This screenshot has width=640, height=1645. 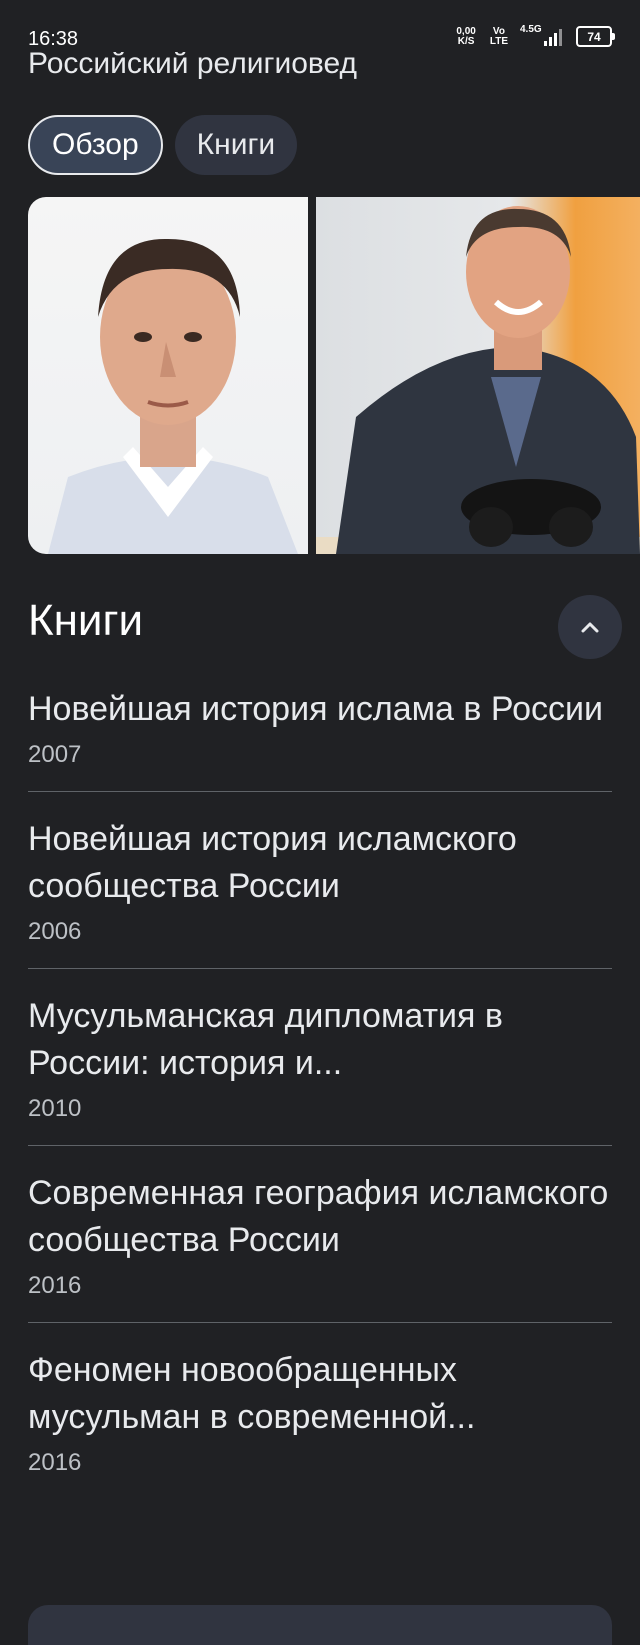 What do you see at coordinates (466, 41) in the screenshot?
I see `network-speed-unit: K/S` at bounding box center [466, 41].